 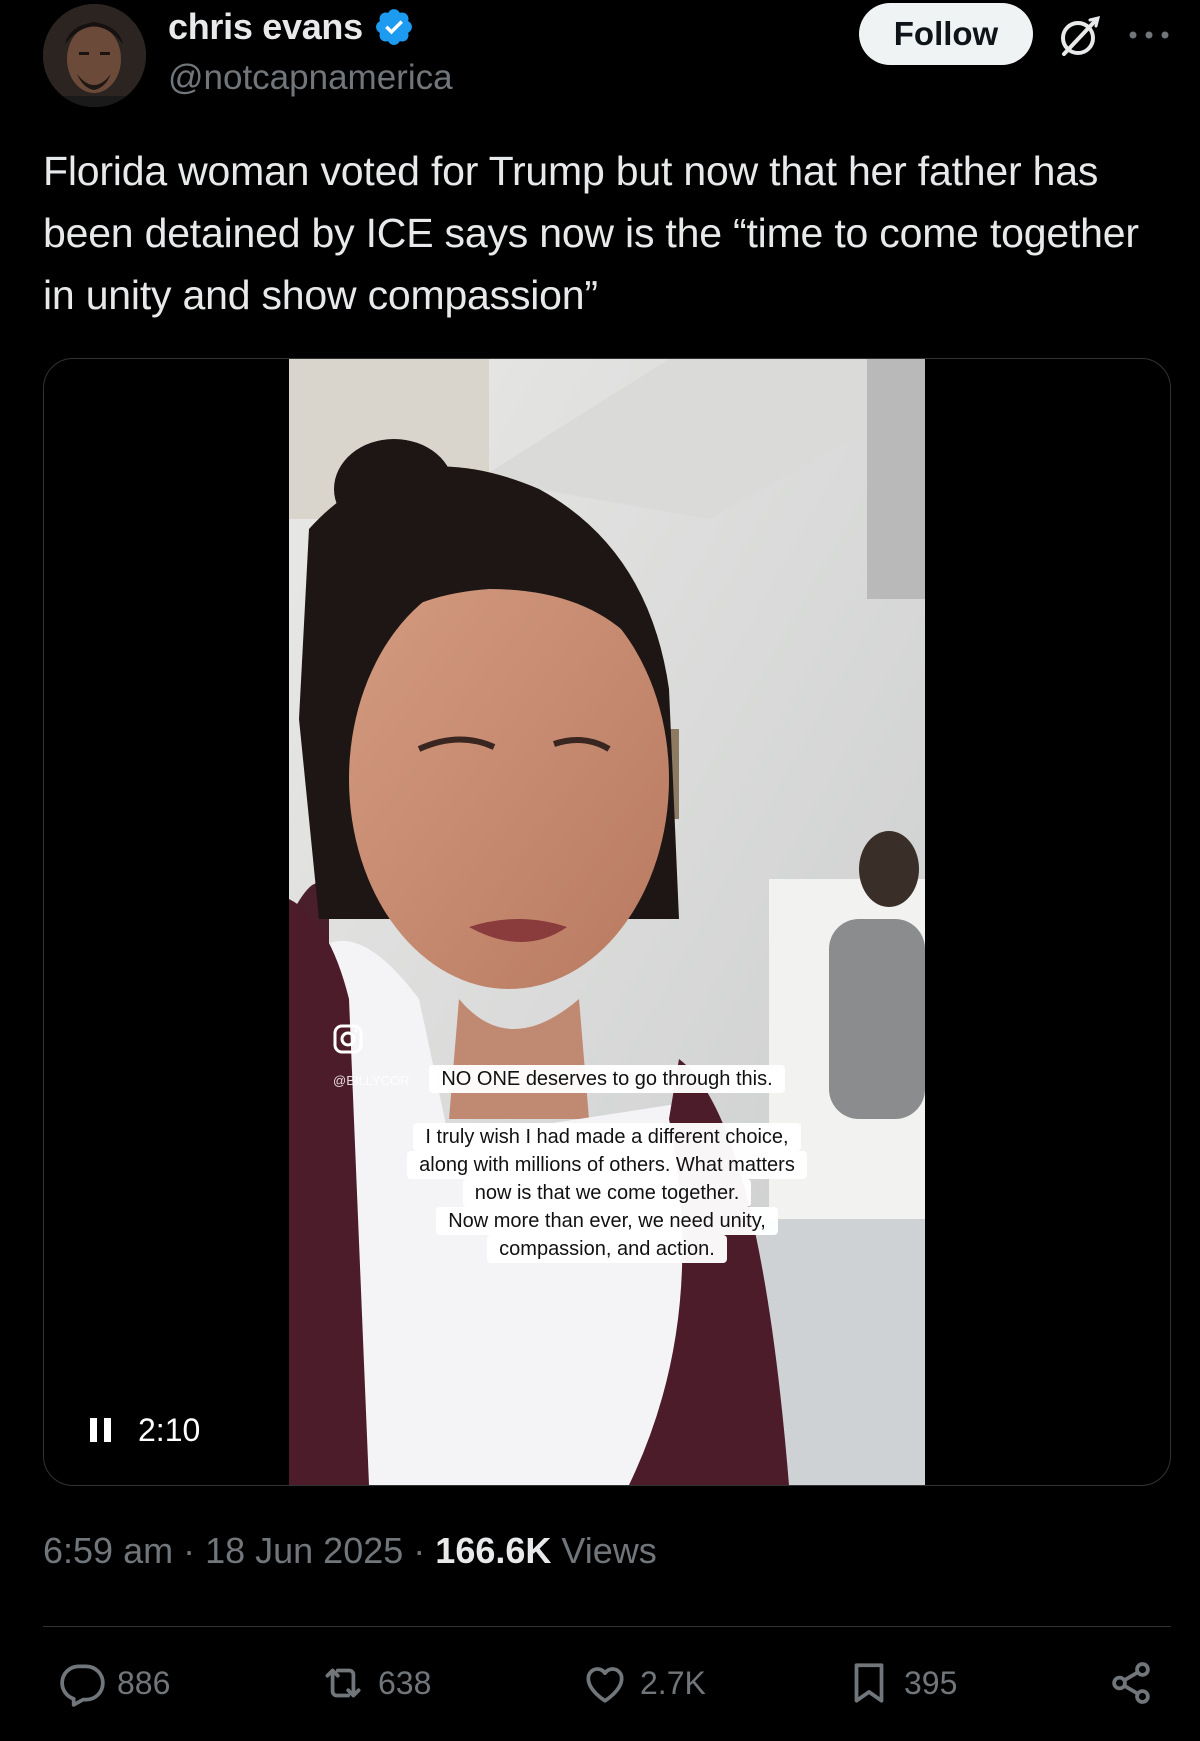 What do you see at coordinates (169, 1430) in the screenshot?
I see `video-duration: 2:10` at bounding box center [169, 1430].